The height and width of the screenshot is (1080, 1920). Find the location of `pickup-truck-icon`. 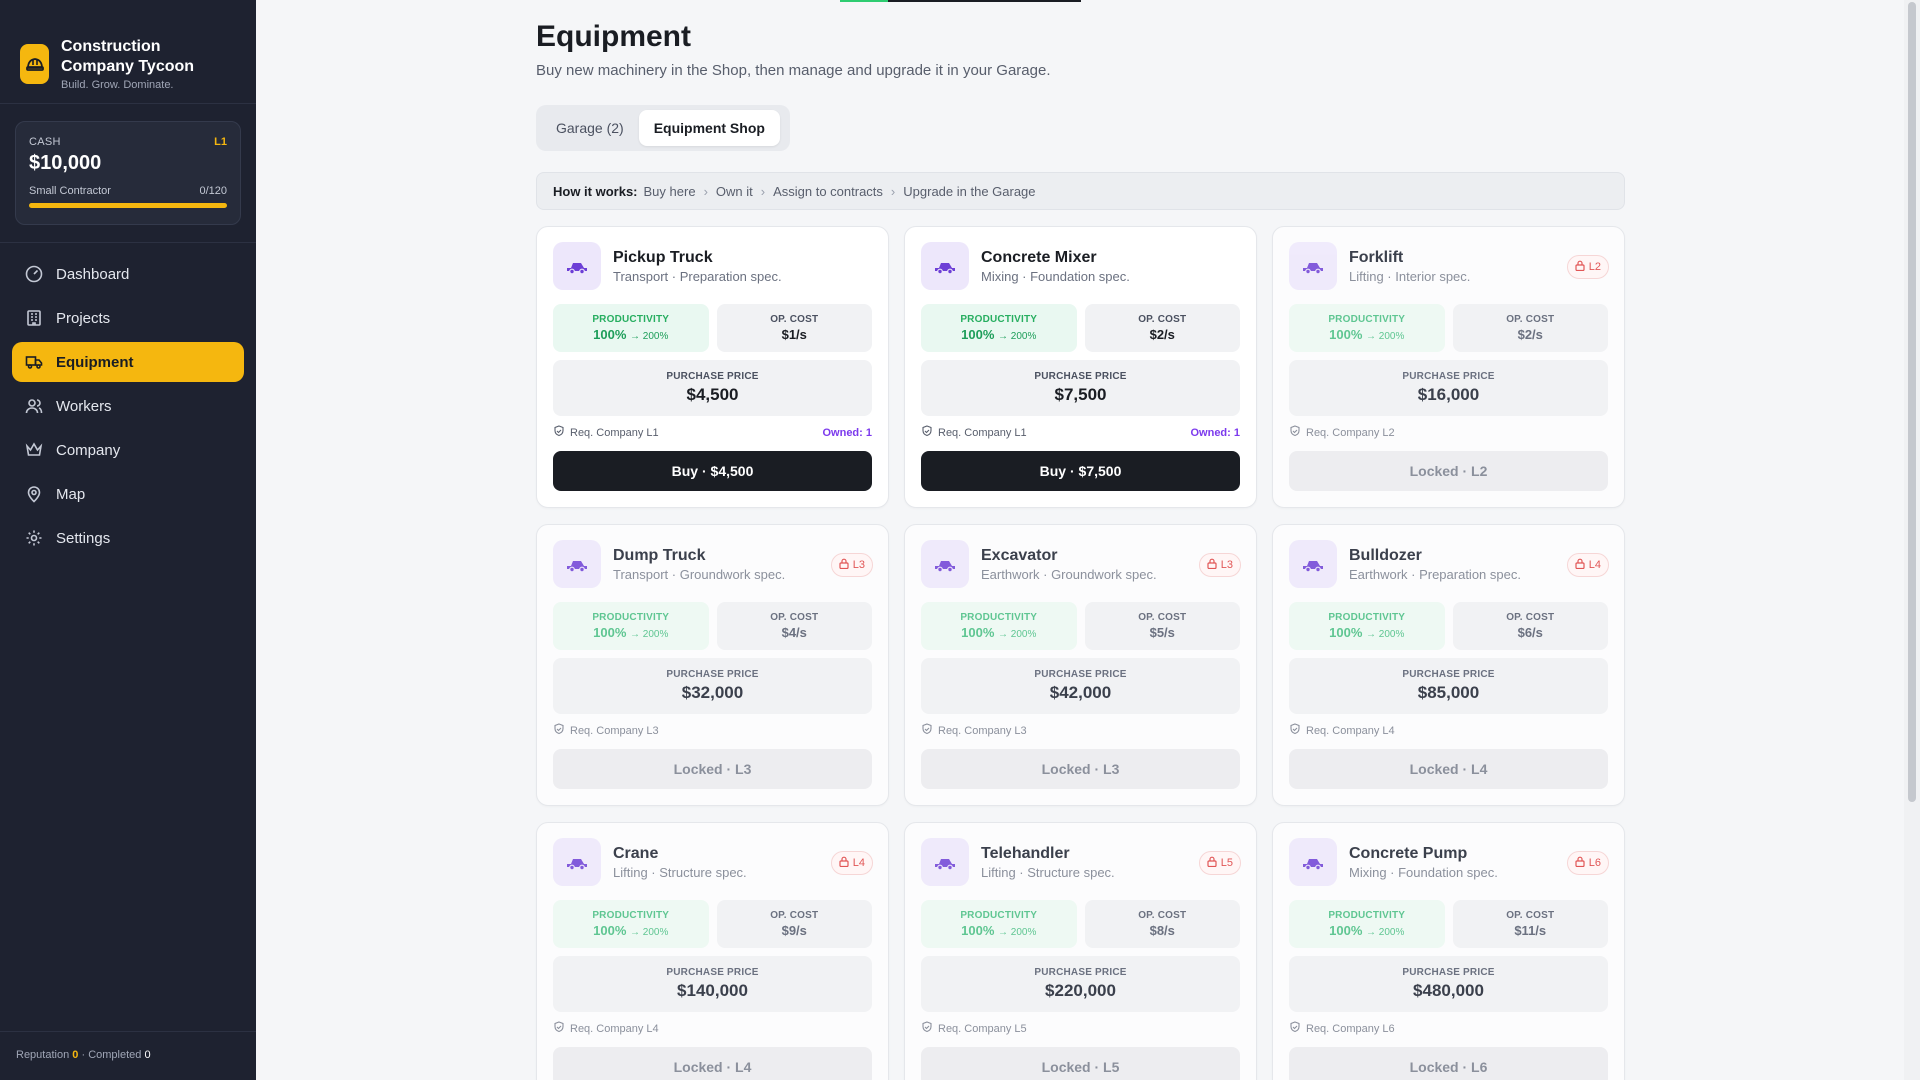

pickup-truck-icon is located at coordinates (577, 266).